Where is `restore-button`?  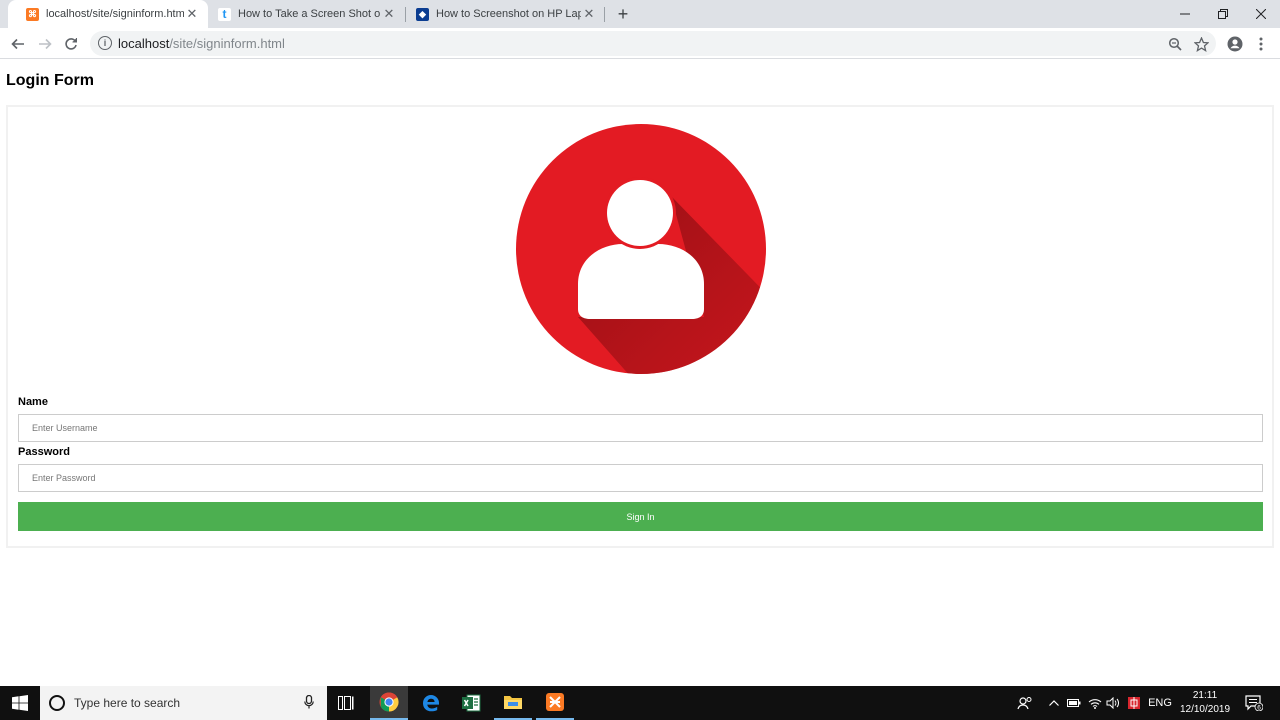 restore-button is located at coordinates (1223, 14).